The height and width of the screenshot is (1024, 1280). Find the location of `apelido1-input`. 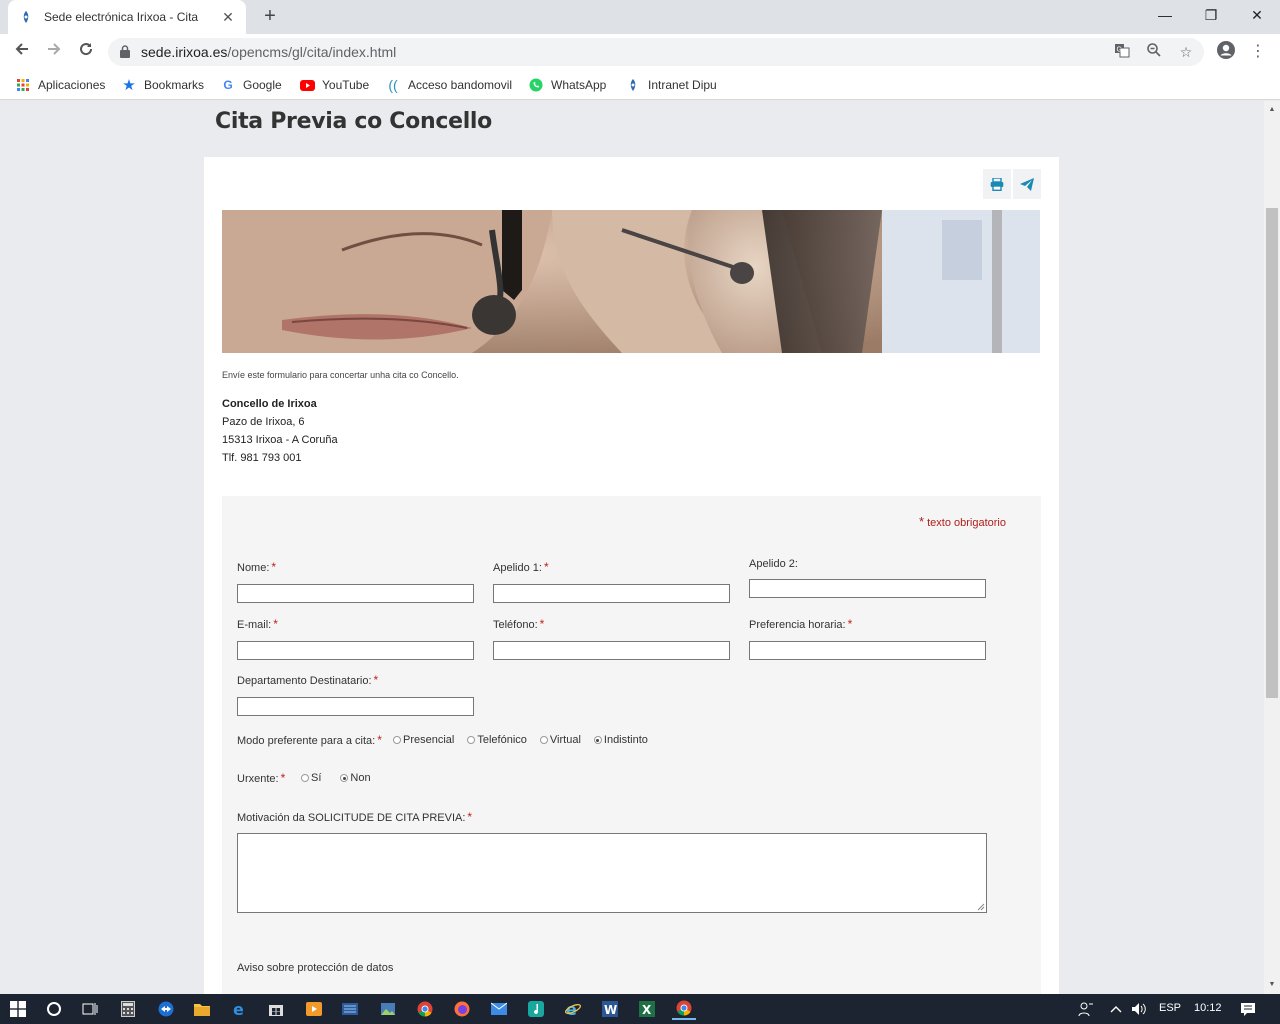

apelido1-input is located at coordinates (611, 593).